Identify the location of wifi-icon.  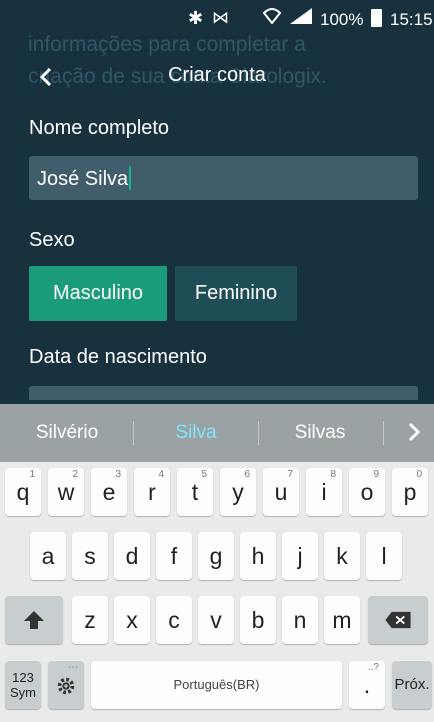
(272, 16).